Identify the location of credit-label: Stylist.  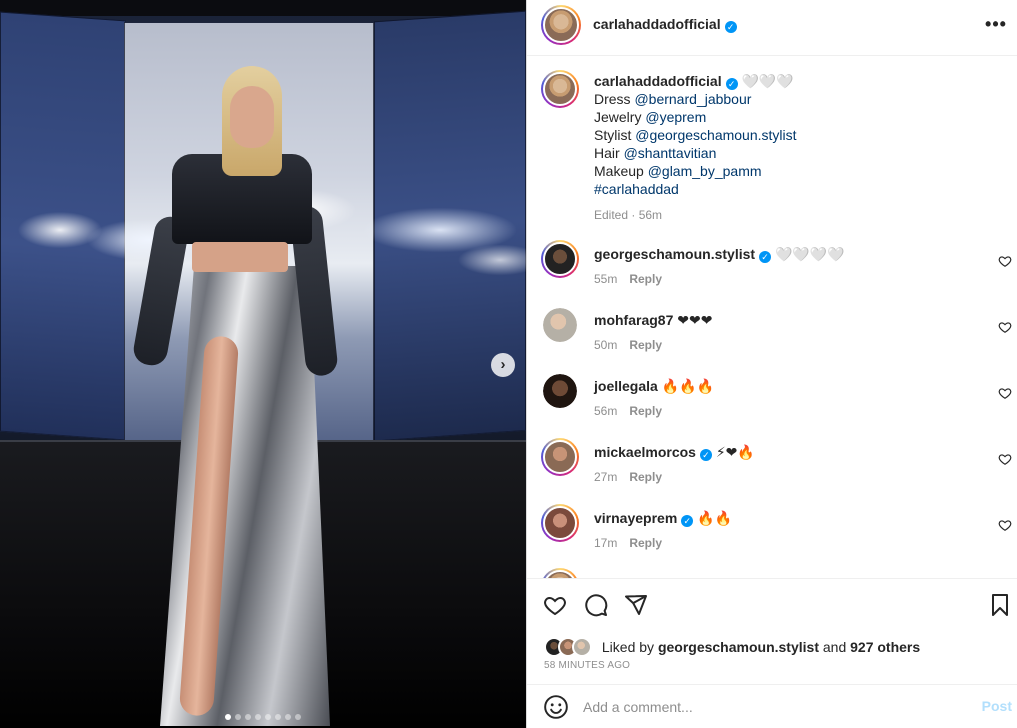
(613, 135).